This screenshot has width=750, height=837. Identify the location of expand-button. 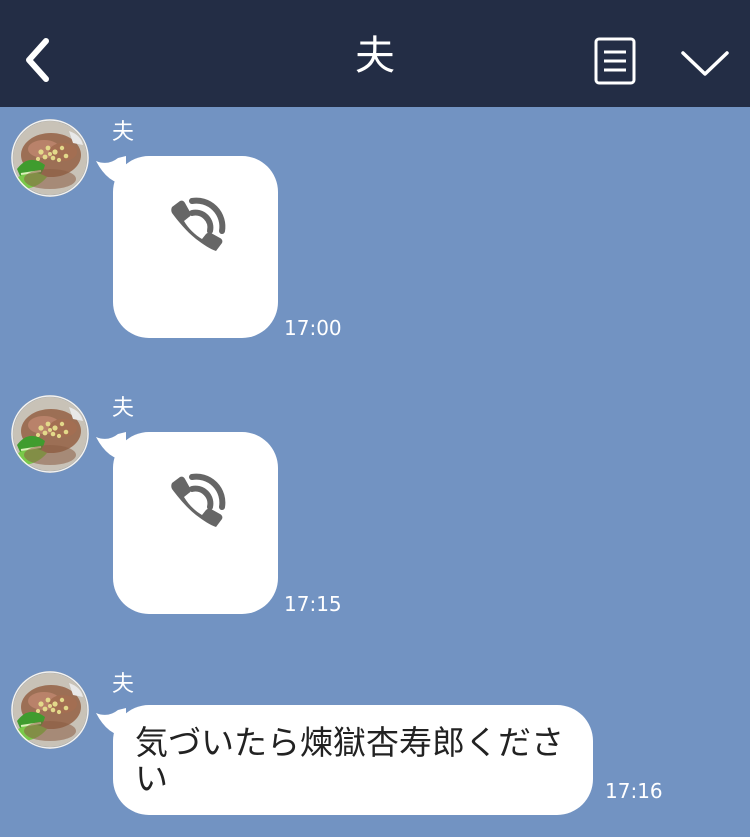
(705, 63).